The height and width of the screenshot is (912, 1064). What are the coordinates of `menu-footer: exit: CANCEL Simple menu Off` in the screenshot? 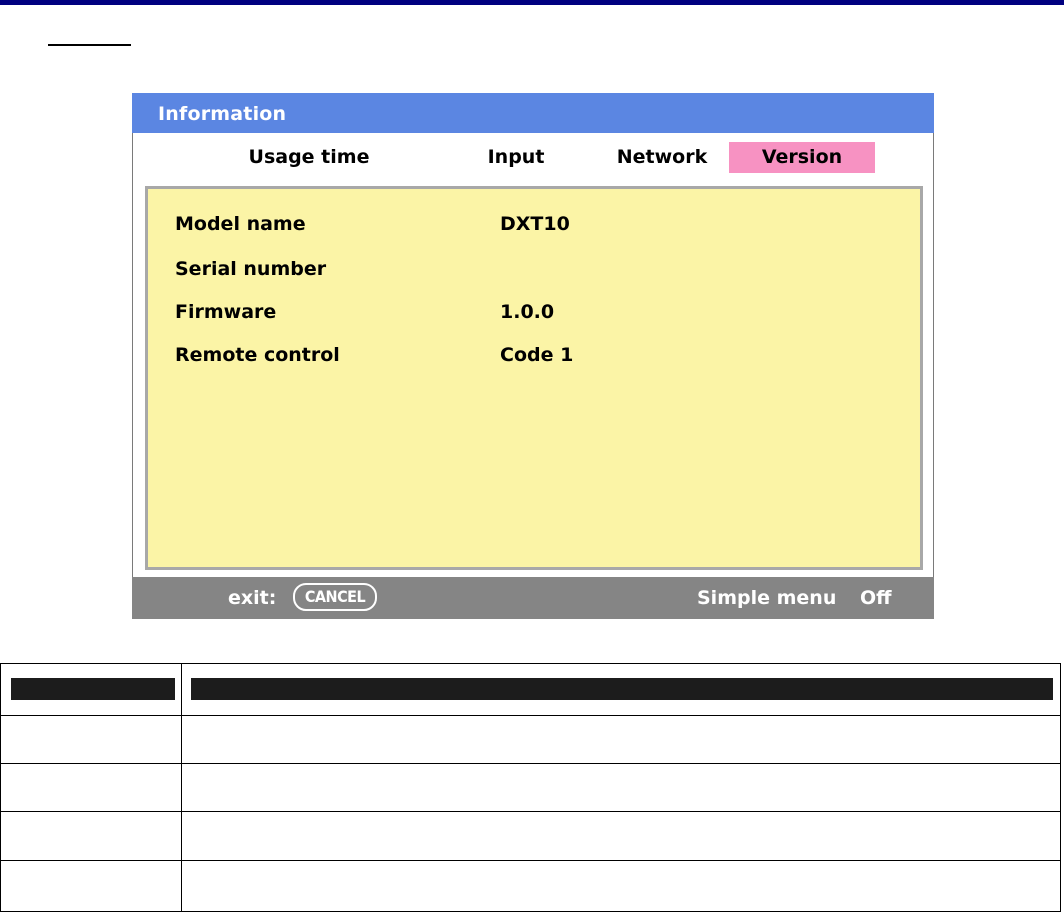 It's located at (533, 598).